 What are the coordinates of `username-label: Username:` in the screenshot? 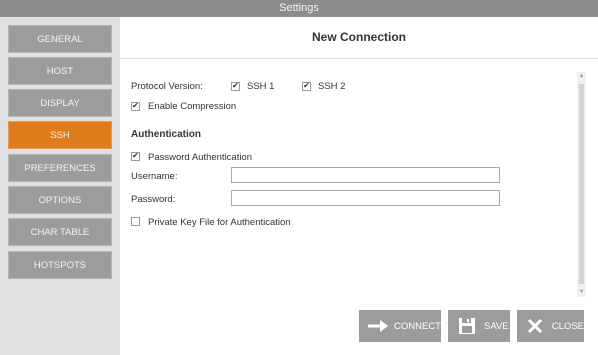 It's located at (154, 176).